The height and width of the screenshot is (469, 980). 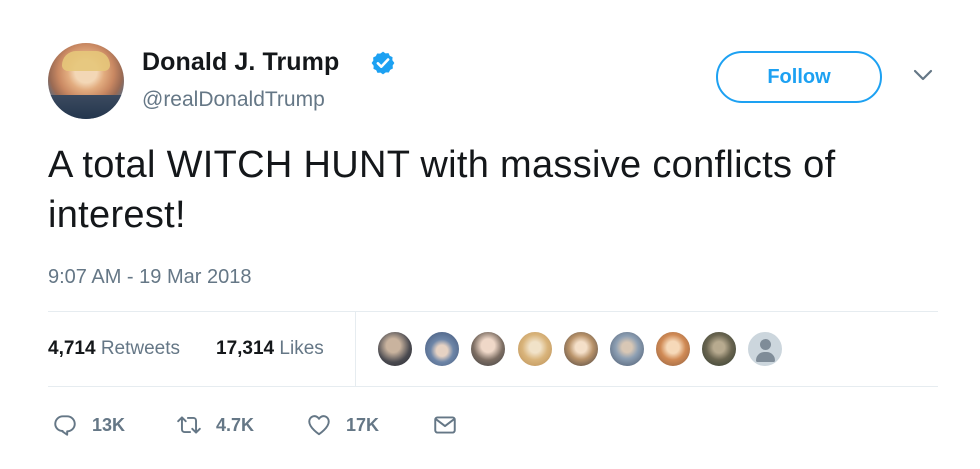 I want to click on retweets-stat: 4,714 Retweets, so click(x=114, y=349).